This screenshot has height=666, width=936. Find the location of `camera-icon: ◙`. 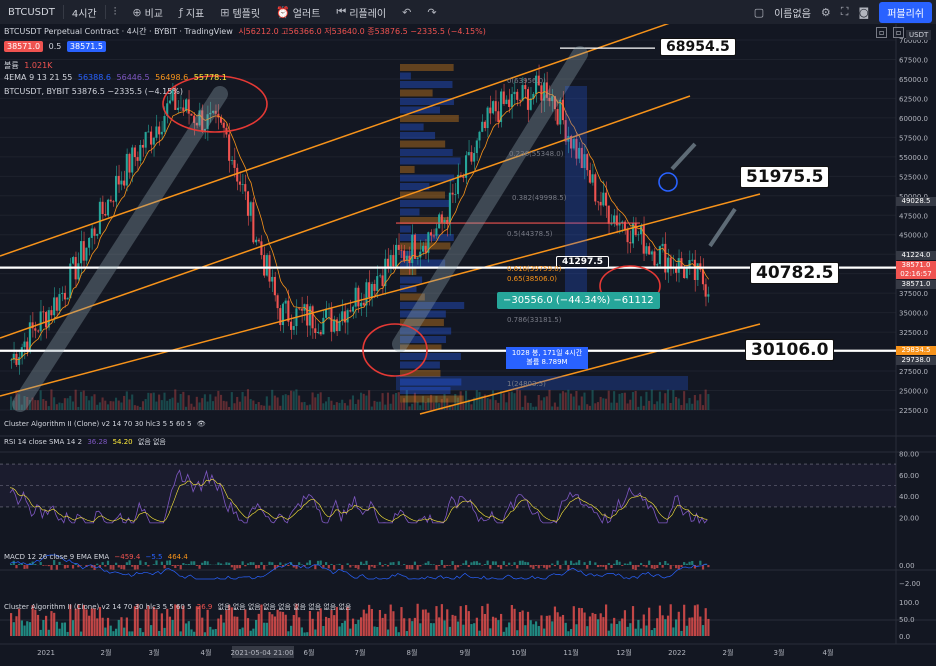

camera-icon: ◙ is located at coordinates (864, 12).